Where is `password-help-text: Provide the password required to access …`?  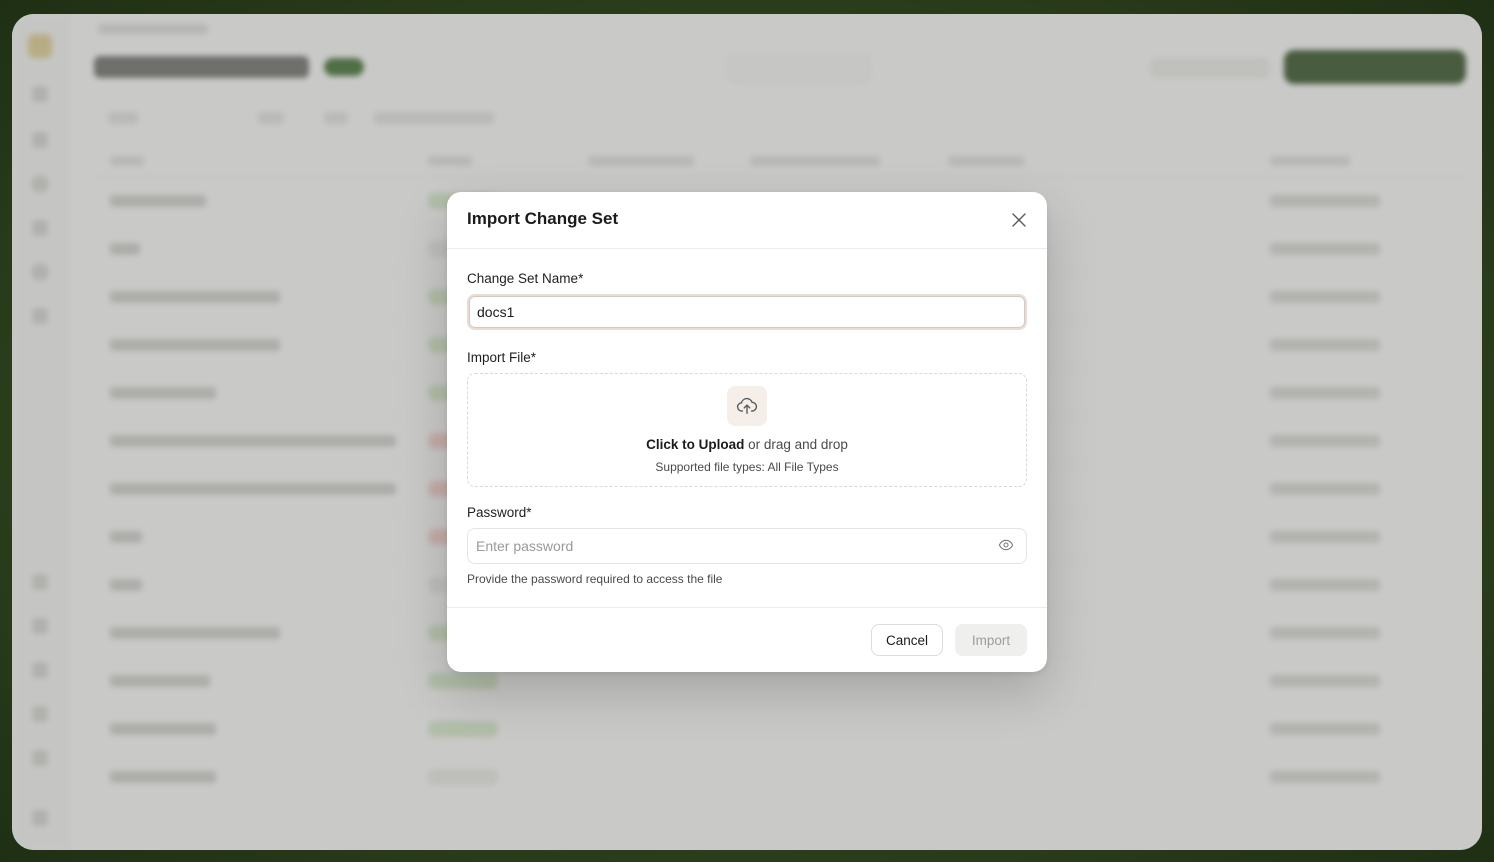
password-help-text: Provide the password required to access … is located at coordinates (595, 579).